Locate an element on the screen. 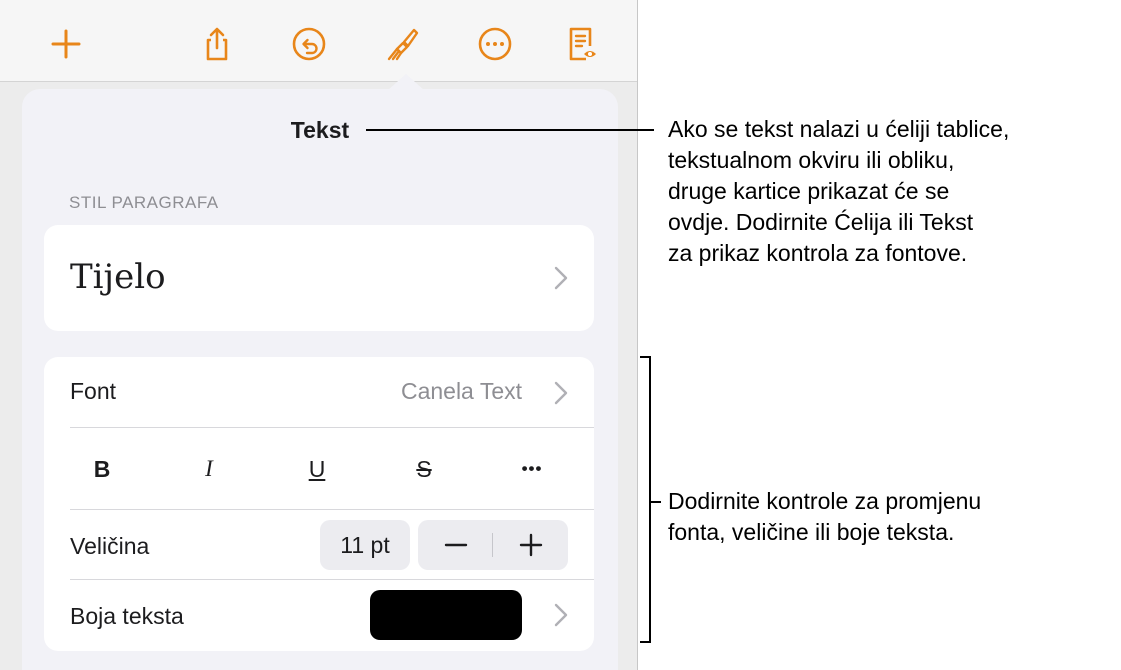  share-icon is located at coordinates (217, 44).